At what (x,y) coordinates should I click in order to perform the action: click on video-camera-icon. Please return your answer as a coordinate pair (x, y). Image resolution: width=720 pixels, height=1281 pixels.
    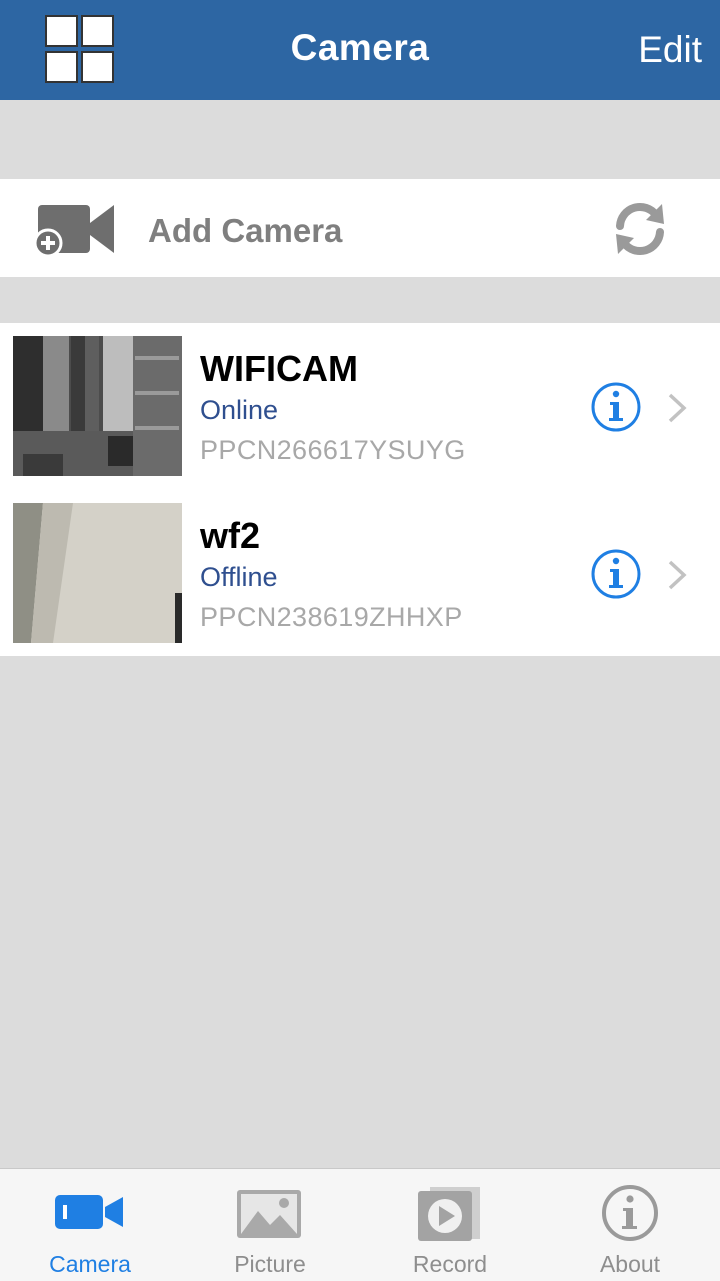
    Looking at the image, I should click on (89, 1212).